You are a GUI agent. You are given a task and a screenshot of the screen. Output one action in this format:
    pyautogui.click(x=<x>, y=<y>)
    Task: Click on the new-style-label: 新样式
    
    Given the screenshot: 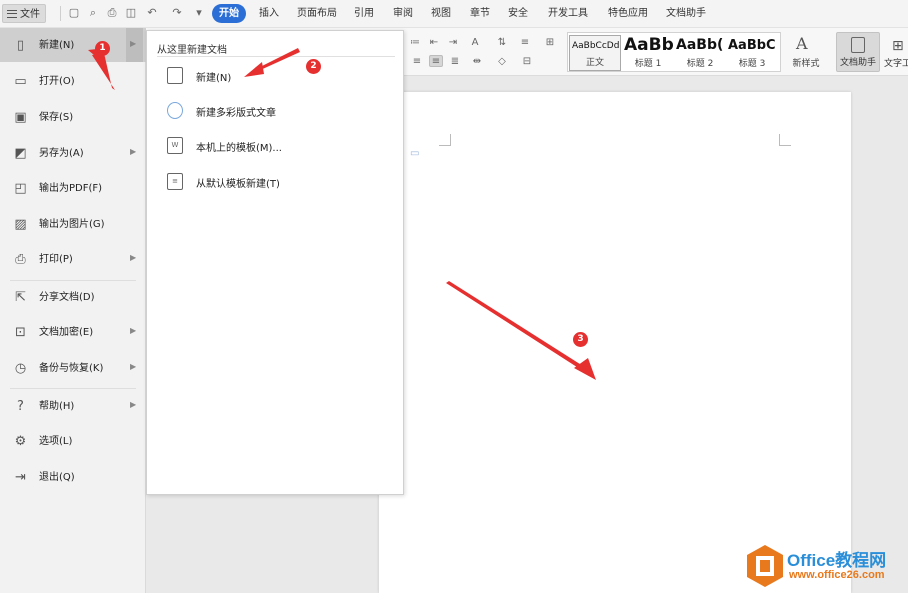 What is the action you would take?
    pyautogui.click(x=806, y=64)
    